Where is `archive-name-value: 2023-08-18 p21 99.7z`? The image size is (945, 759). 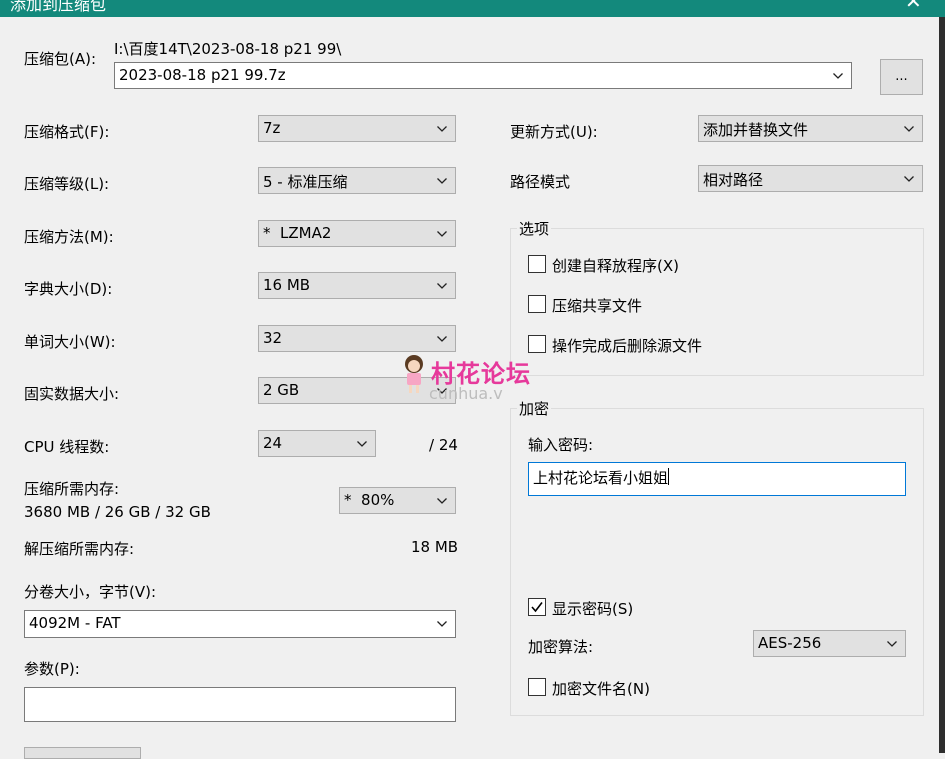
archive-name-value: 2023-08-18 p21 99.7z is located at coordinates (202, 75).